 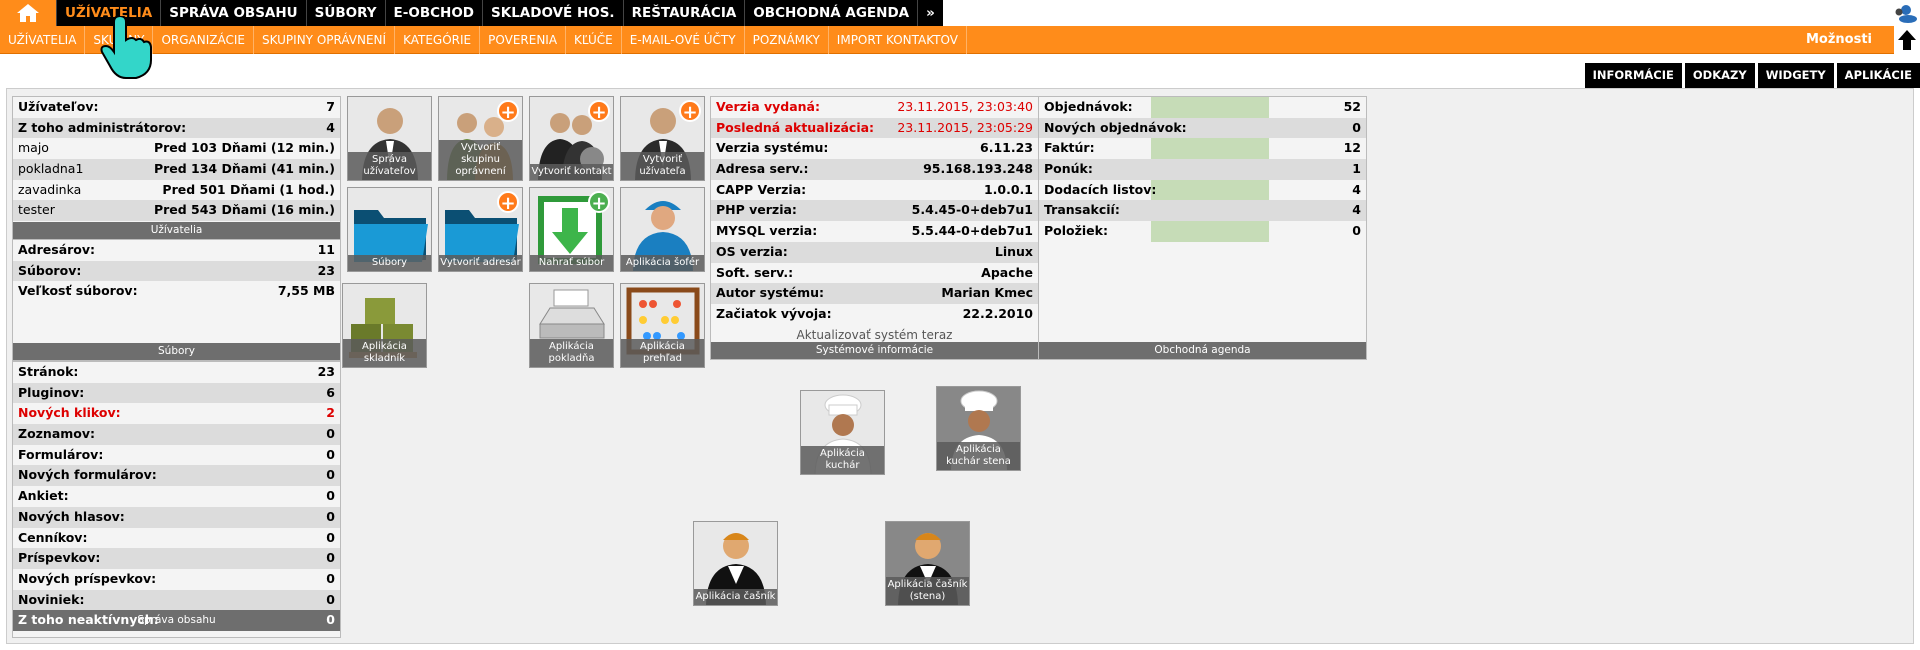 I want to click on table-row: Z toho neaktívnych: Správa obsahu 0, so click(x=176, y=620).